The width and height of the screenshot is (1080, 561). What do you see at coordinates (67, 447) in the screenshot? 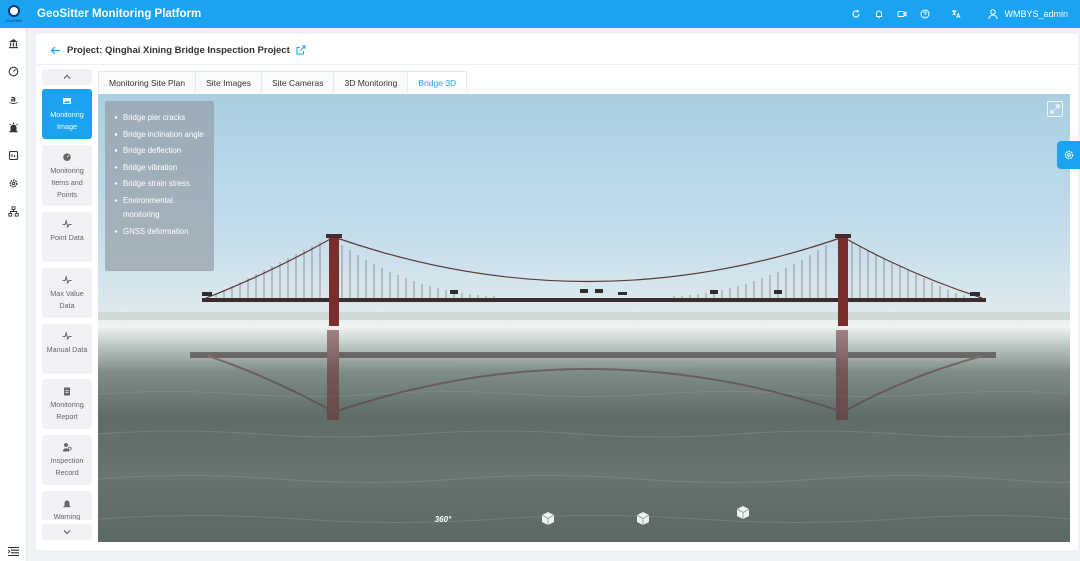
I see `inspector-icon` at bounding box center [67, 447].